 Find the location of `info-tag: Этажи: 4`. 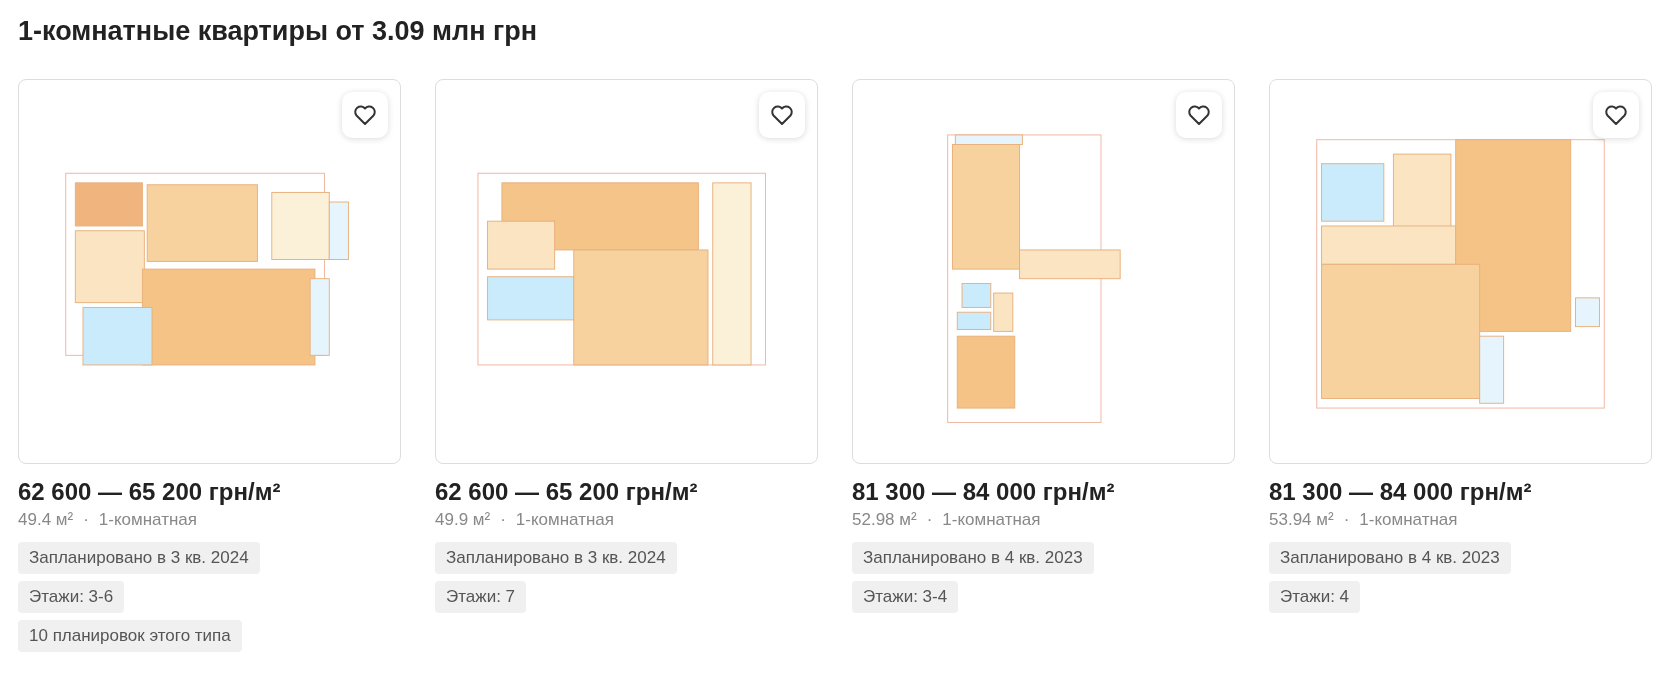

info-tag: Этажи: 4 is located at coordinates (1315, 597).